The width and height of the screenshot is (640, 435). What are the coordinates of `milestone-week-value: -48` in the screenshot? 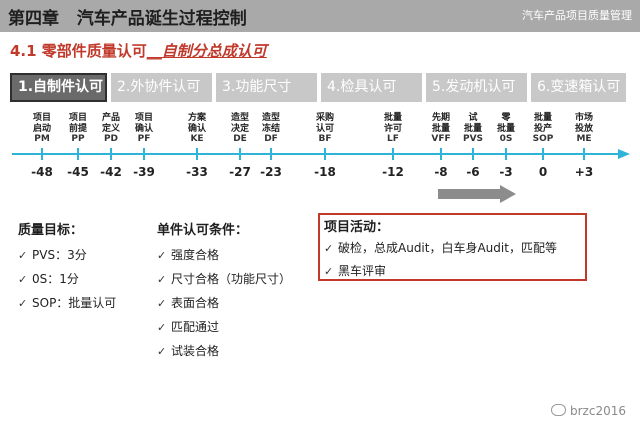 It's located at (42, 172).